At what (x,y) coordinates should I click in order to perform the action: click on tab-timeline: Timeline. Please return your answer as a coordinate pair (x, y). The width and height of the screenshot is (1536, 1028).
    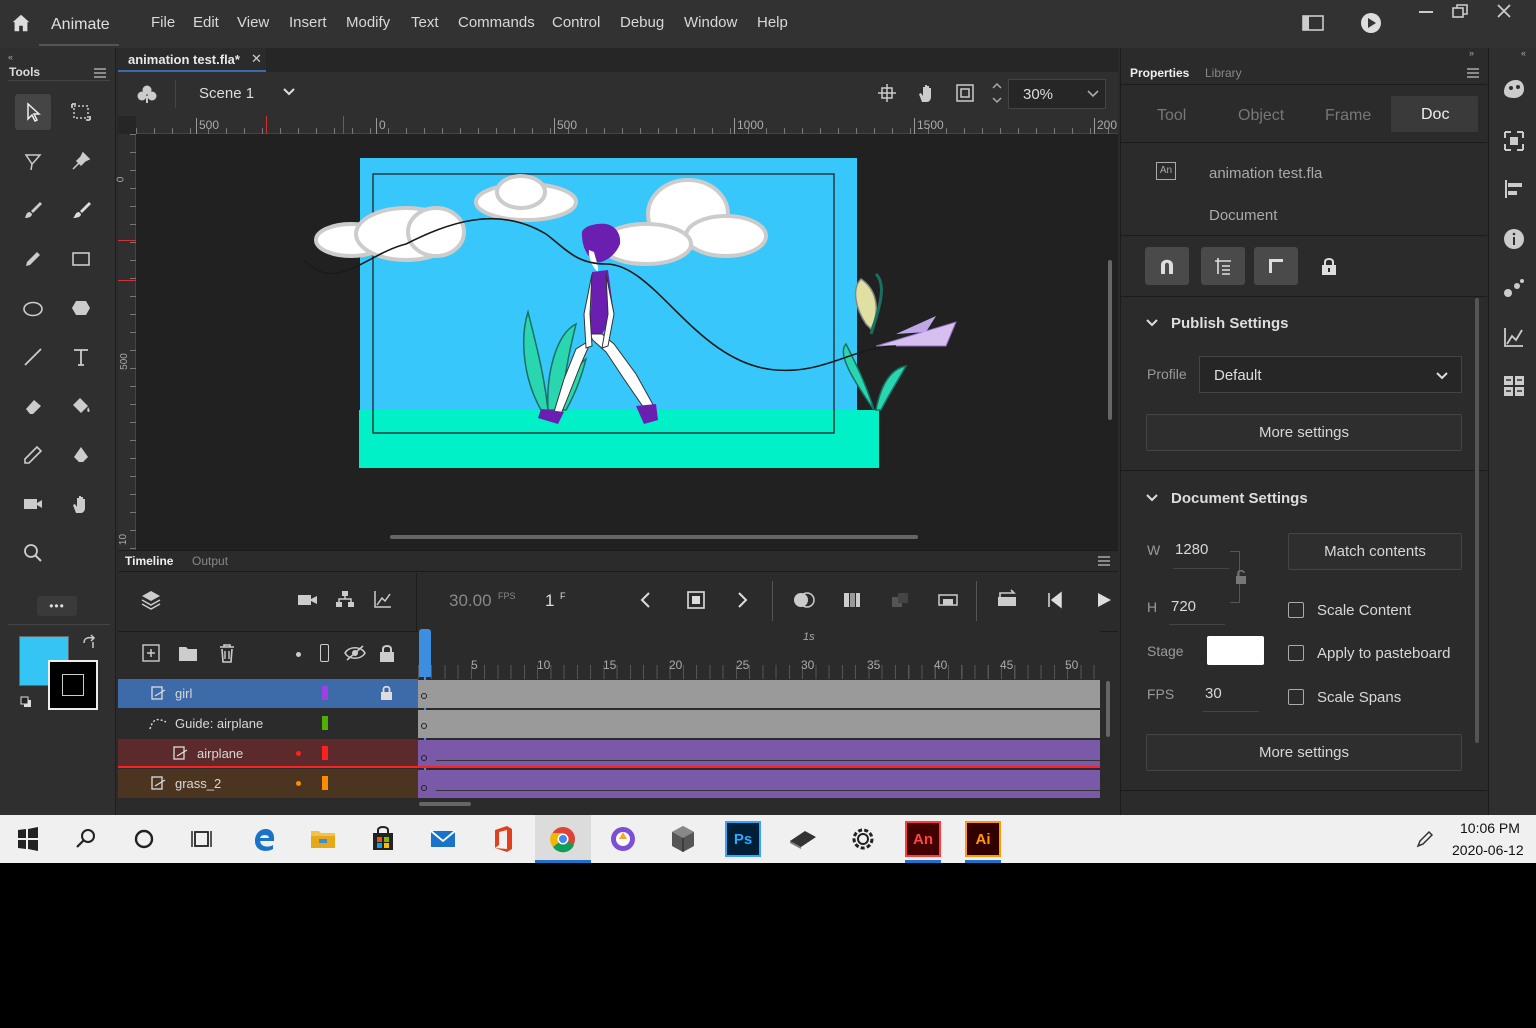
    Looking at the image, I should click on (149, 561).